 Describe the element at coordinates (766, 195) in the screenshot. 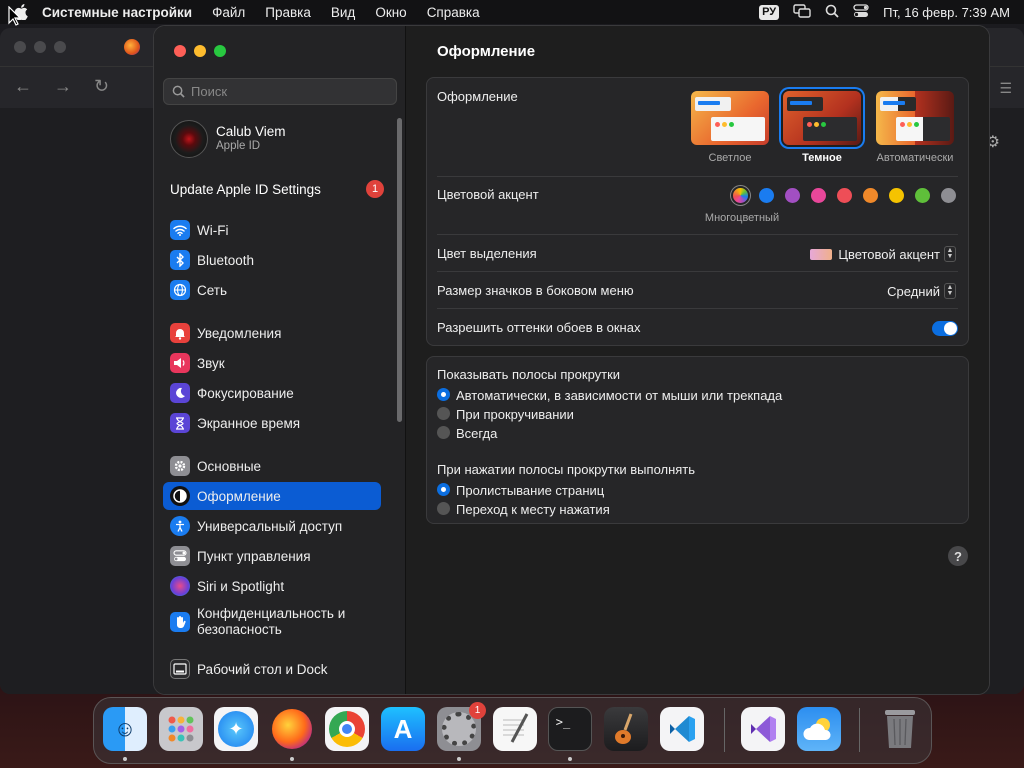

I see `accent-blue-swatch` at that location.